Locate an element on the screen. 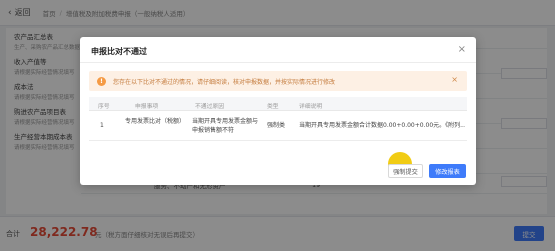 The image size is (555, 251). column-header: 申报事项 is located at coordinates (147, 107).